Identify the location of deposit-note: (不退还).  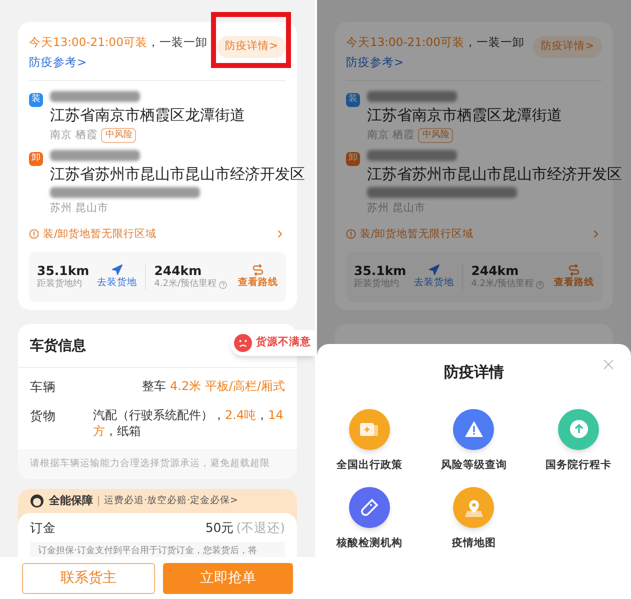
(260, 528).